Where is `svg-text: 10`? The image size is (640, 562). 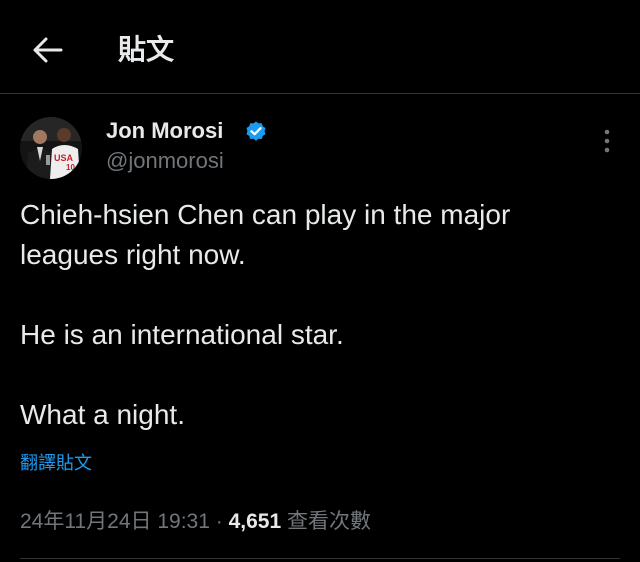 svg-text: 10 is located at coordinates (70, 167).